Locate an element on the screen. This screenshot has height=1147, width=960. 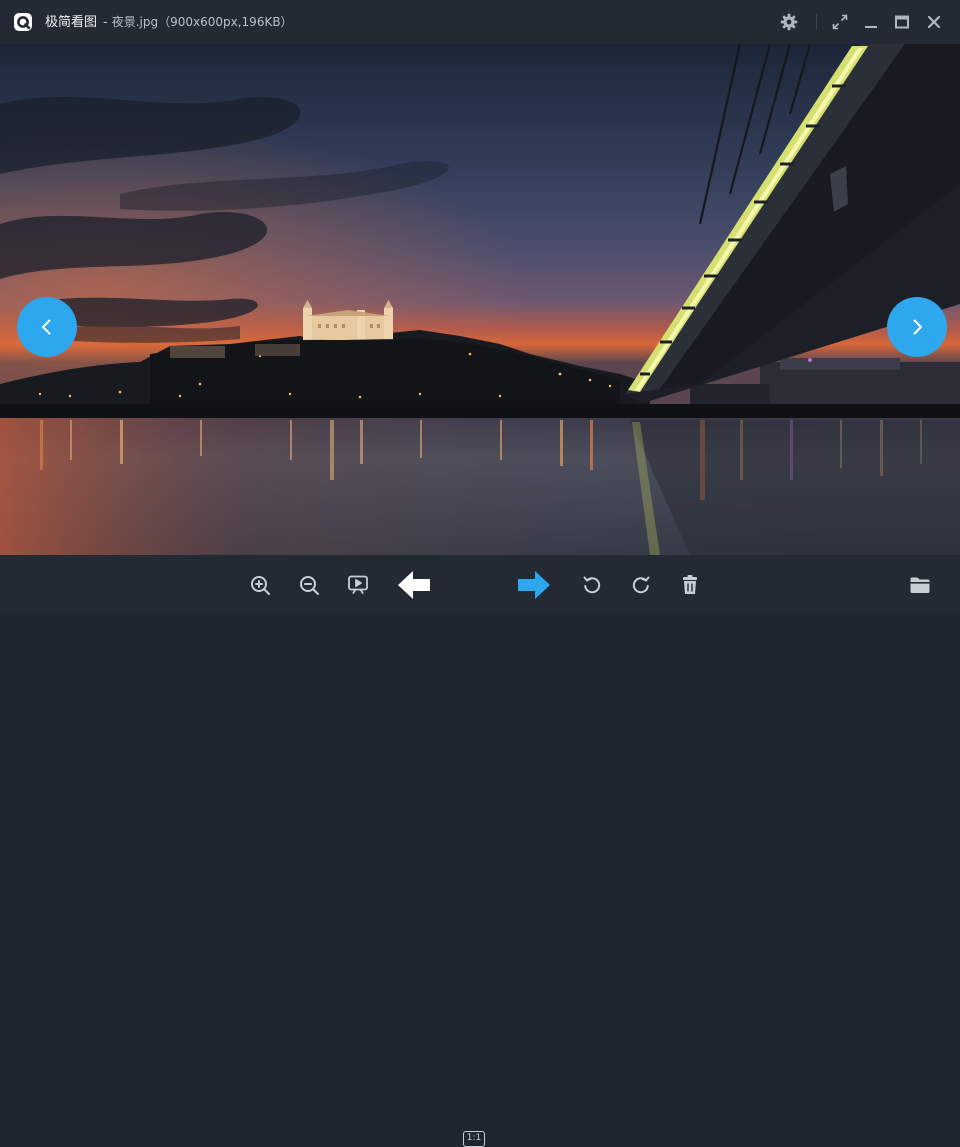
titlebar-divider is located at coordinates (816, 22).